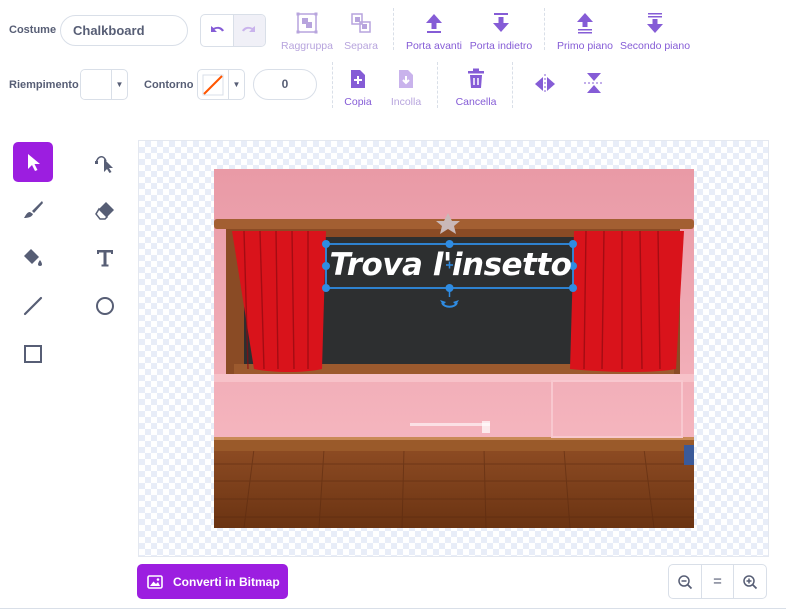  I want to click on copy-label: Copia, so click(358, 102).